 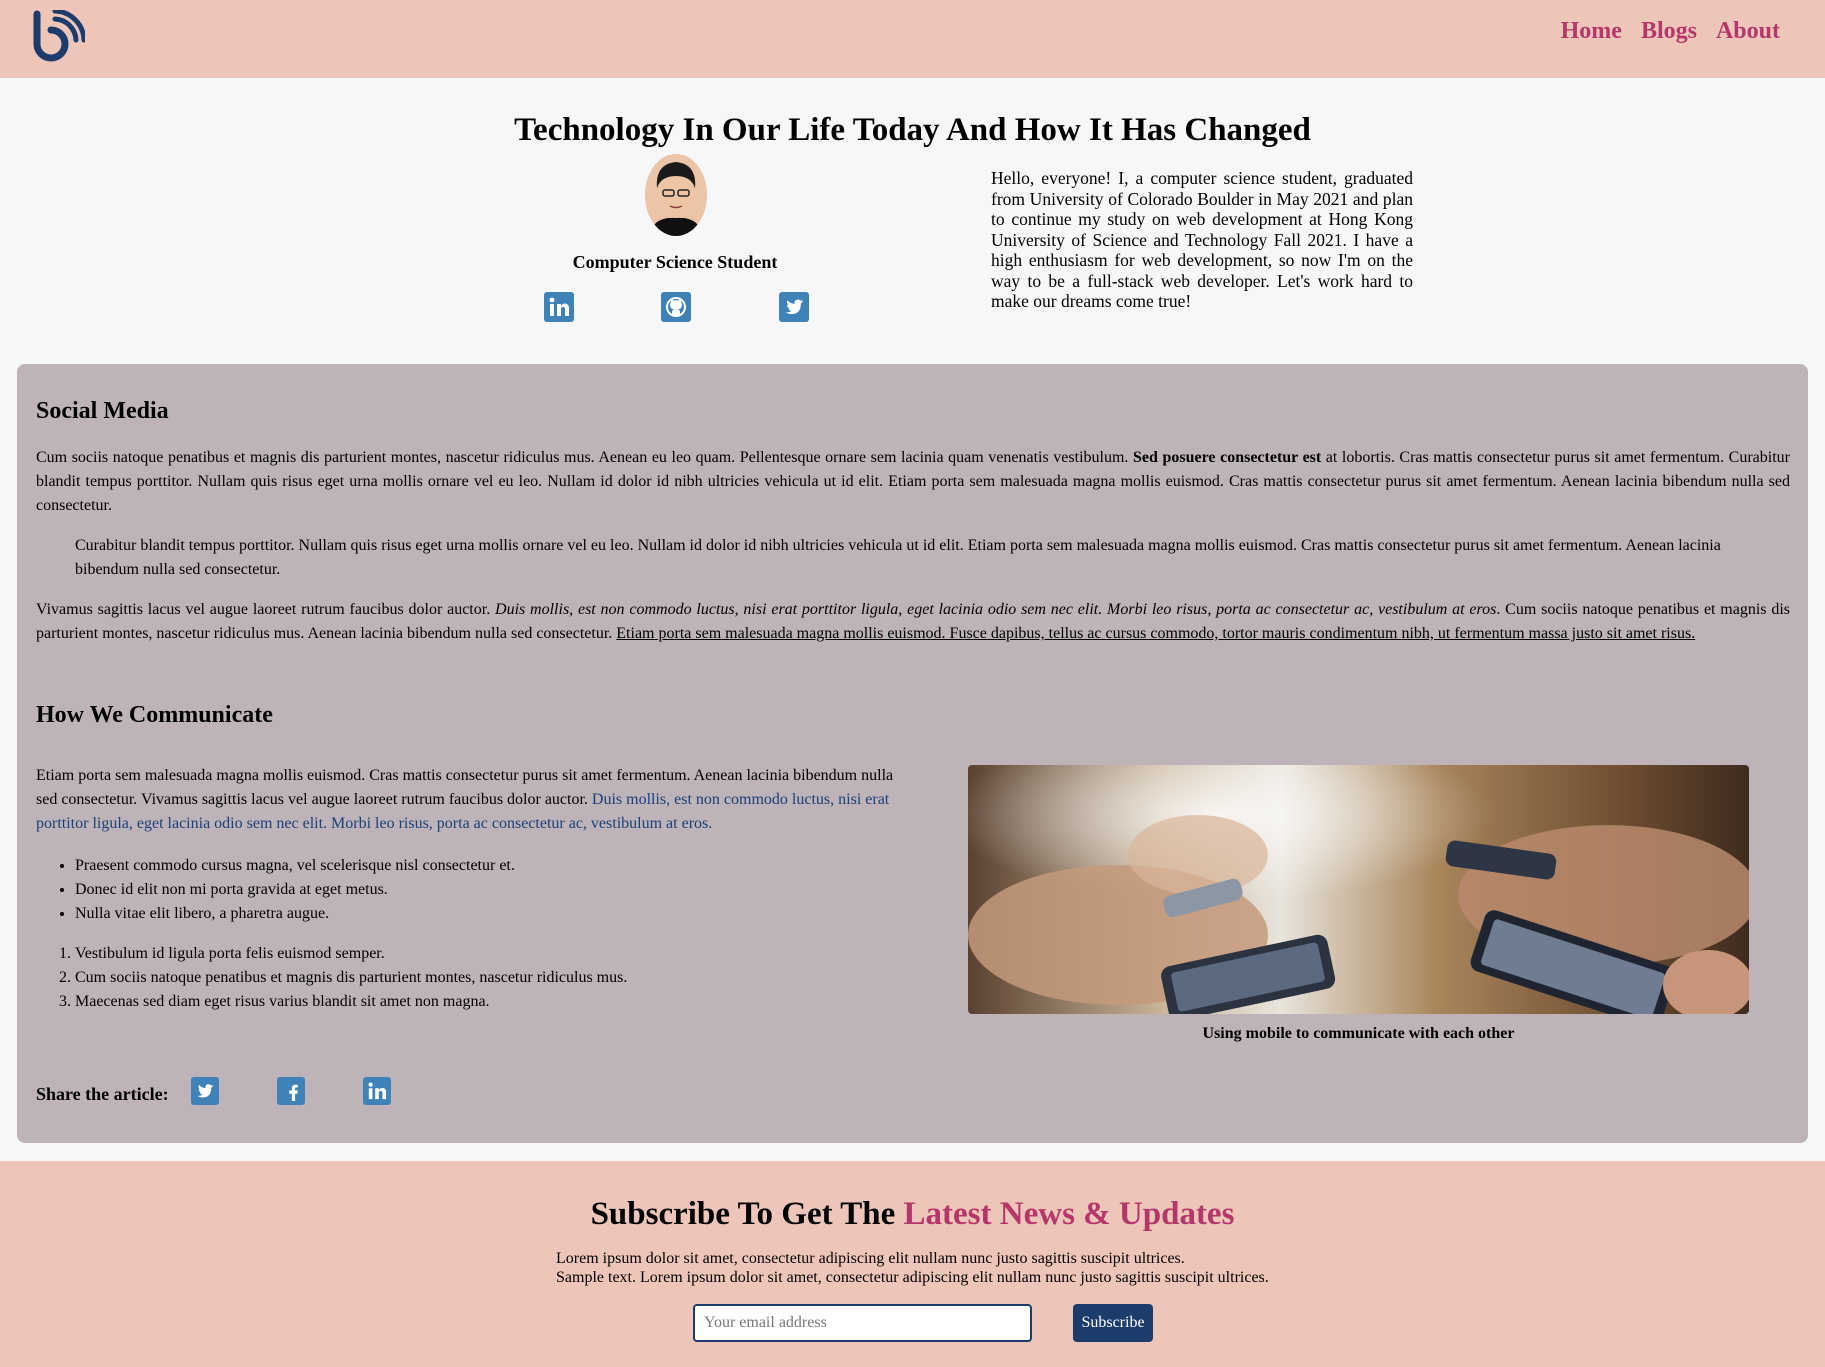 I want to click on email-input, so click(x=862, y=1323).